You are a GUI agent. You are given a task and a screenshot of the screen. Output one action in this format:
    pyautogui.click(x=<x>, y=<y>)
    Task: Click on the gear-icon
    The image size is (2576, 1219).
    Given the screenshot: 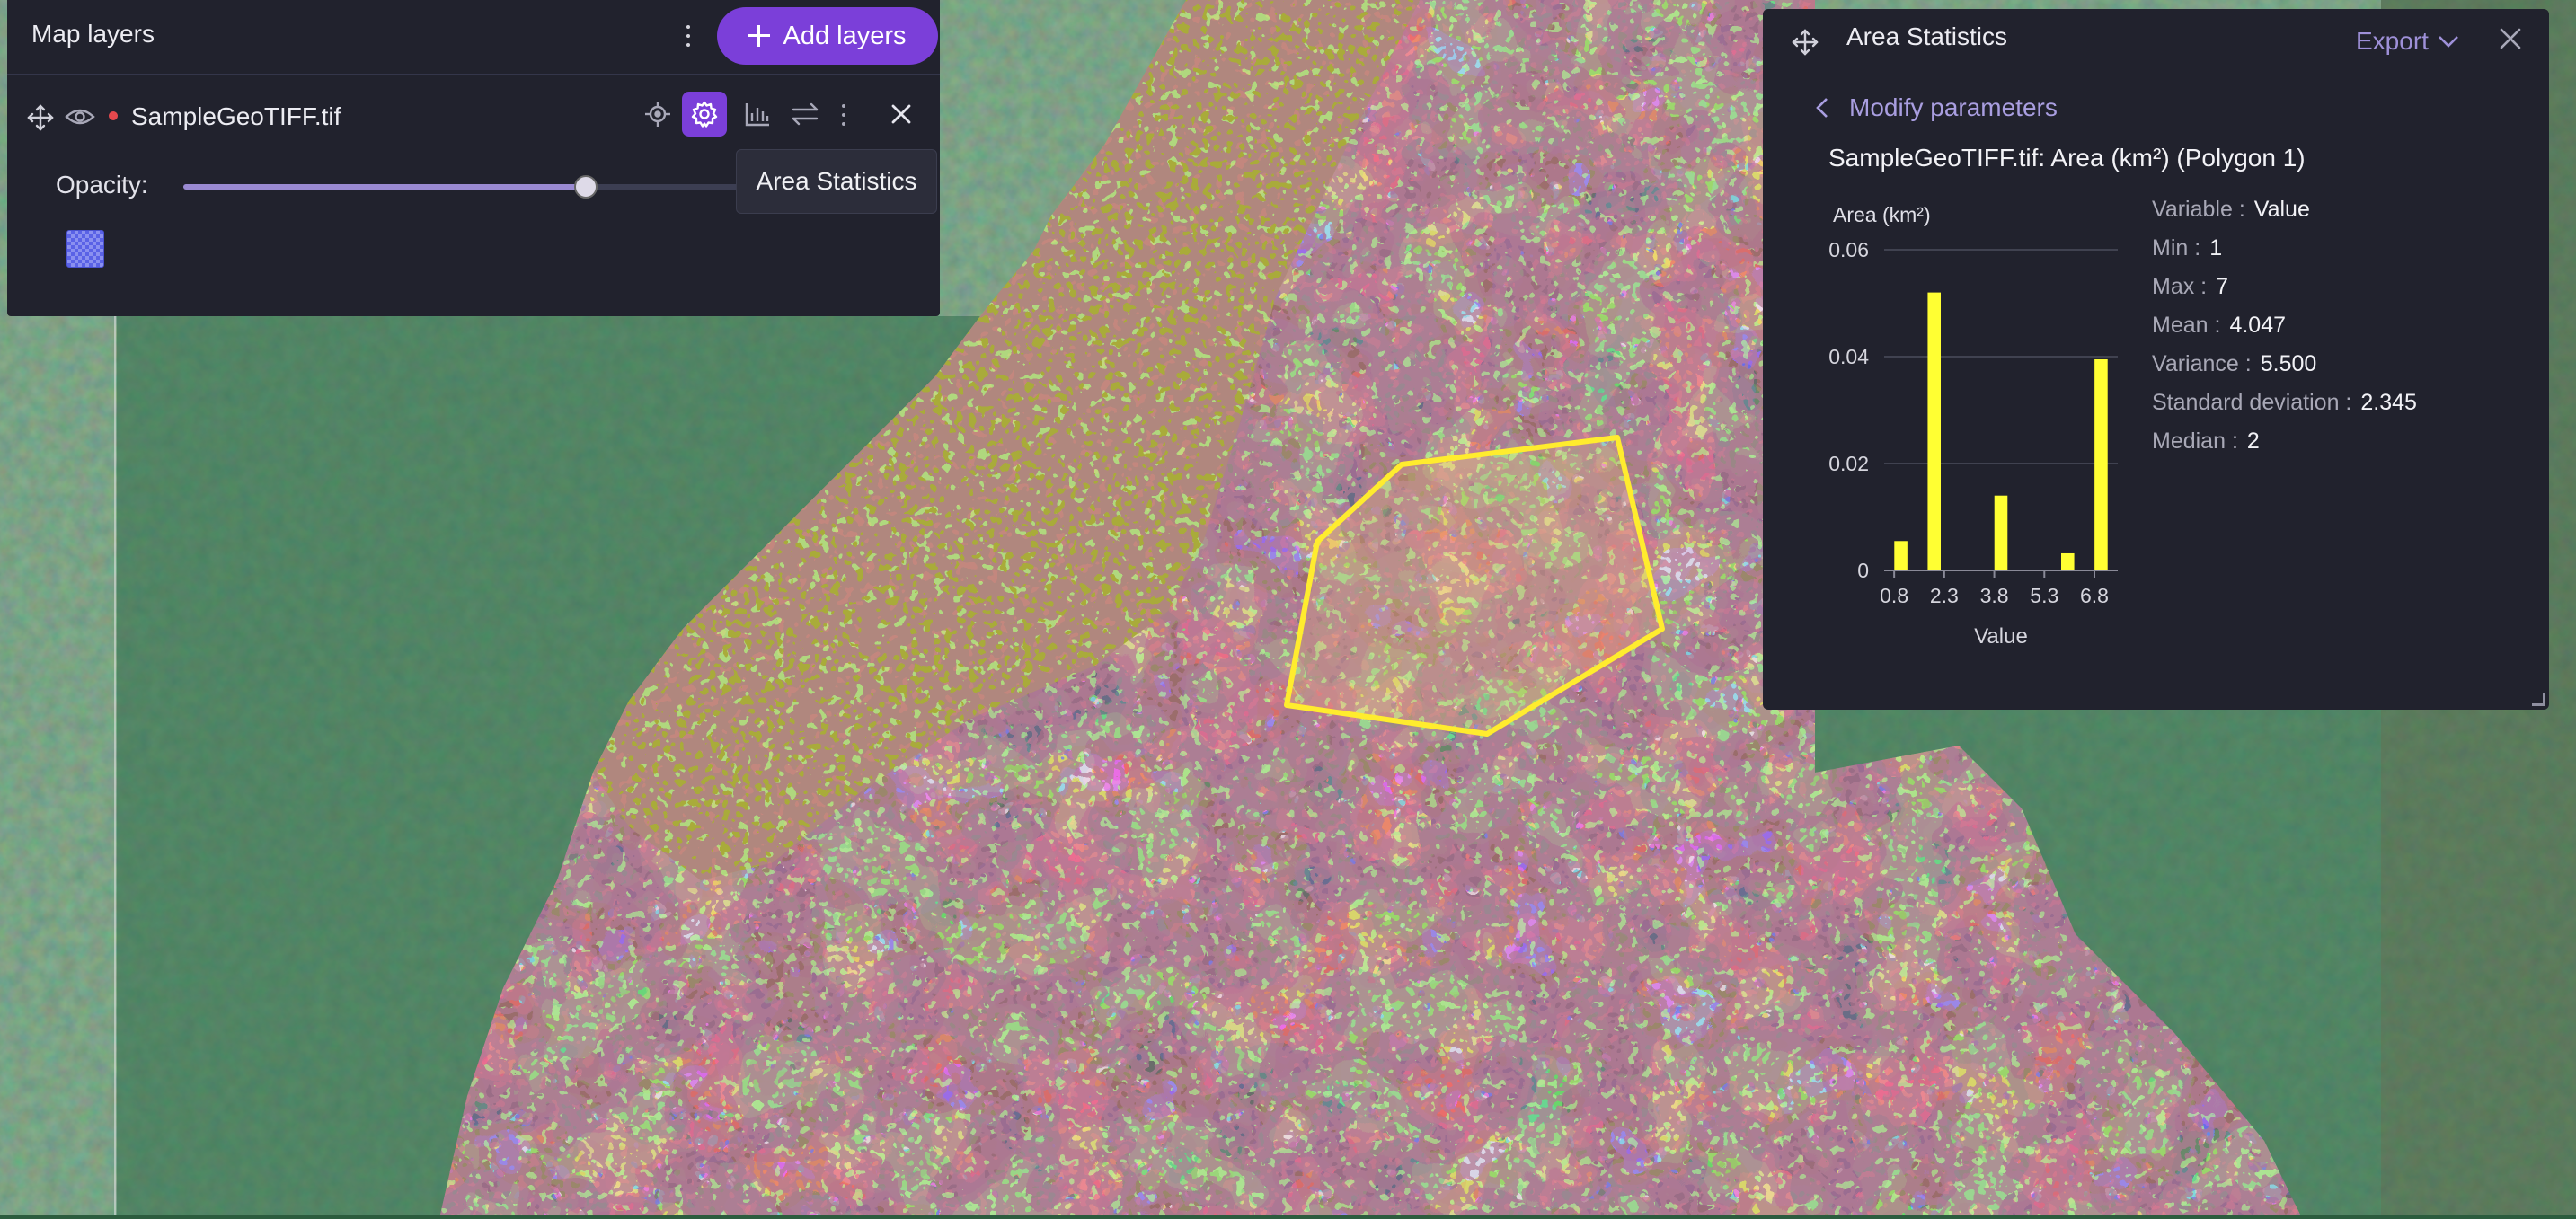 What is the action you would take?
    pyautogui.click(x=704, y=115)
    